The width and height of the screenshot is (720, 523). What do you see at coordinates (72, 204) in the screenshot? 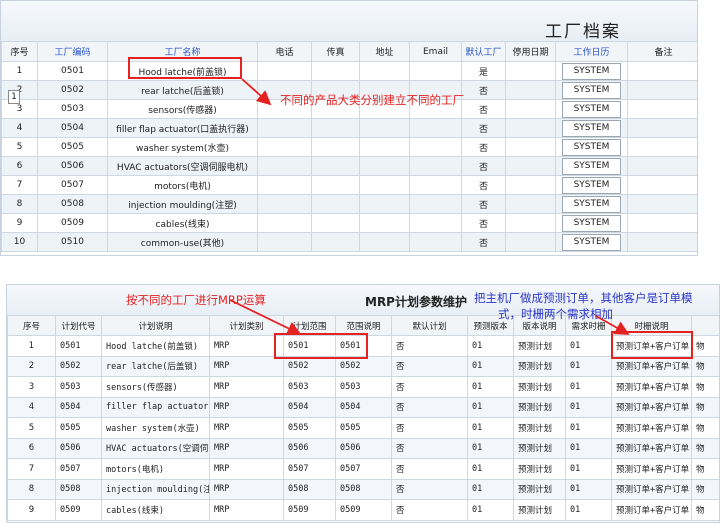
I see `factory-row-code: 0508` at bounding box center [72, 204].